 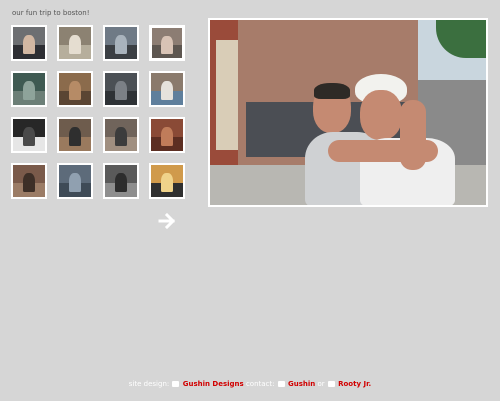 What do you see at coordinates (321, 384) in the screenshot?
I see `or-text: or` at bounding box center [321, 384].